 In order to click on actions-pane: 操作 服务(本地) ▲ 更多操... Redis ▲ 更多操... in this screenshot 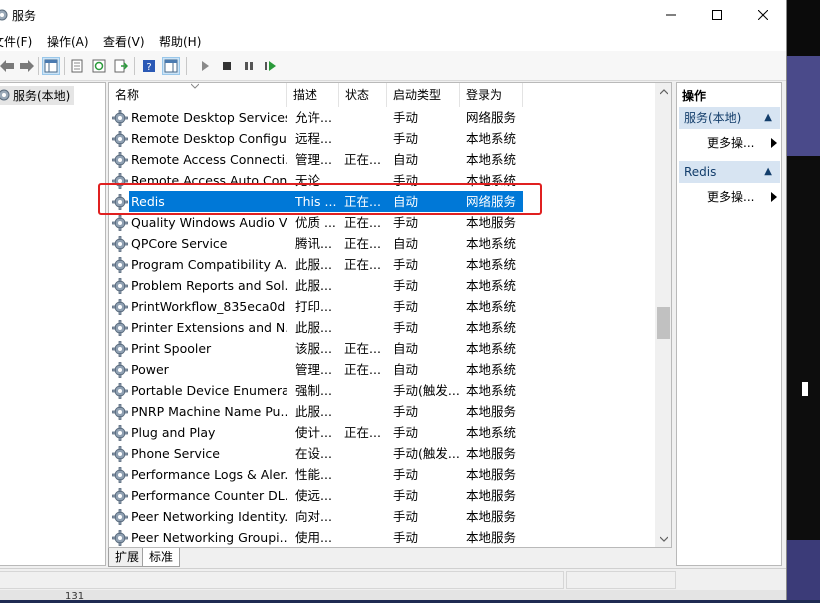, I will do `click(729, 324)`.